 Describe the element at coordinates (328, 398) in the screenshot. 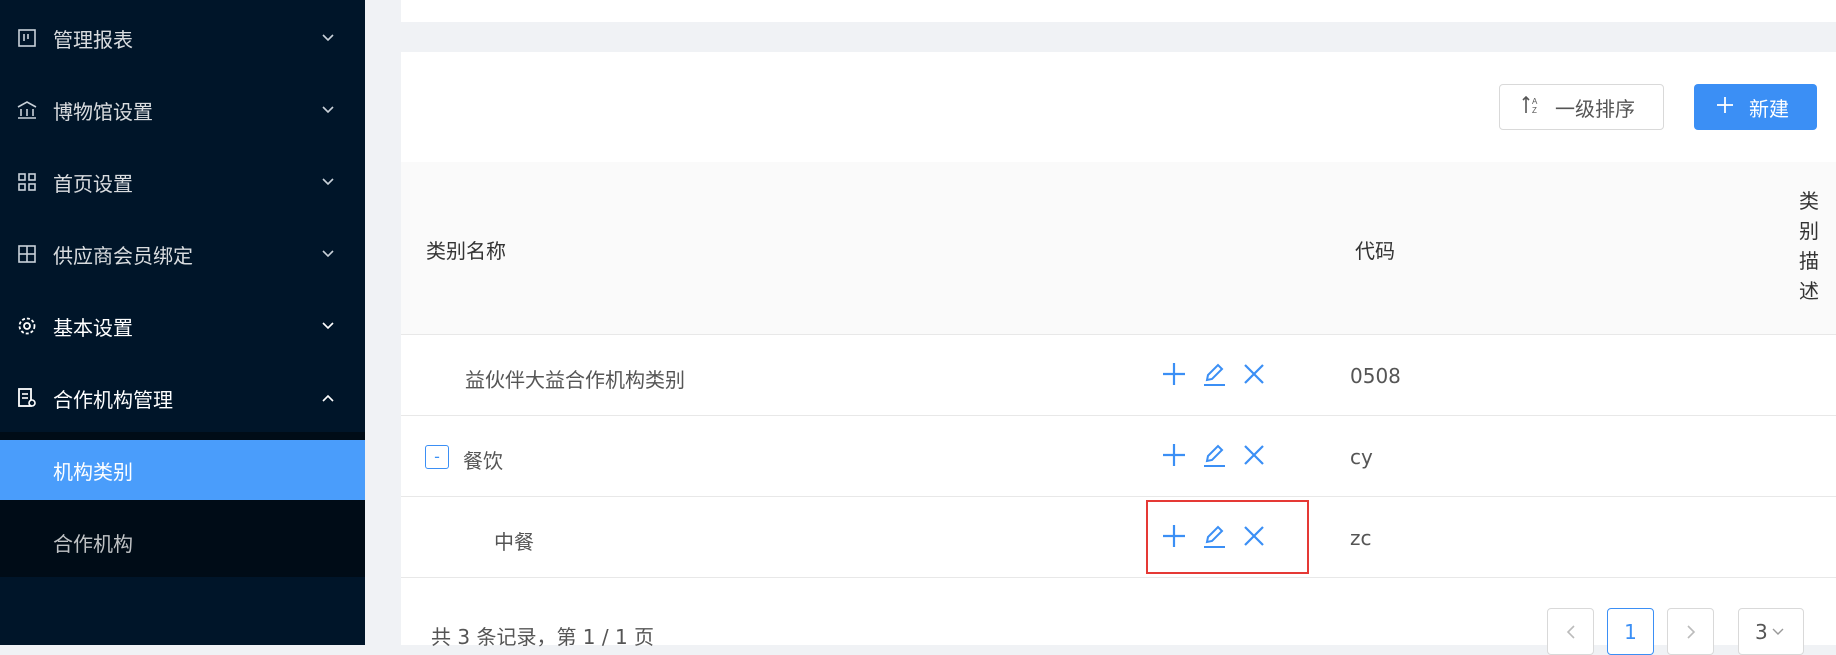

I see `chevron-up-icon` at that location.